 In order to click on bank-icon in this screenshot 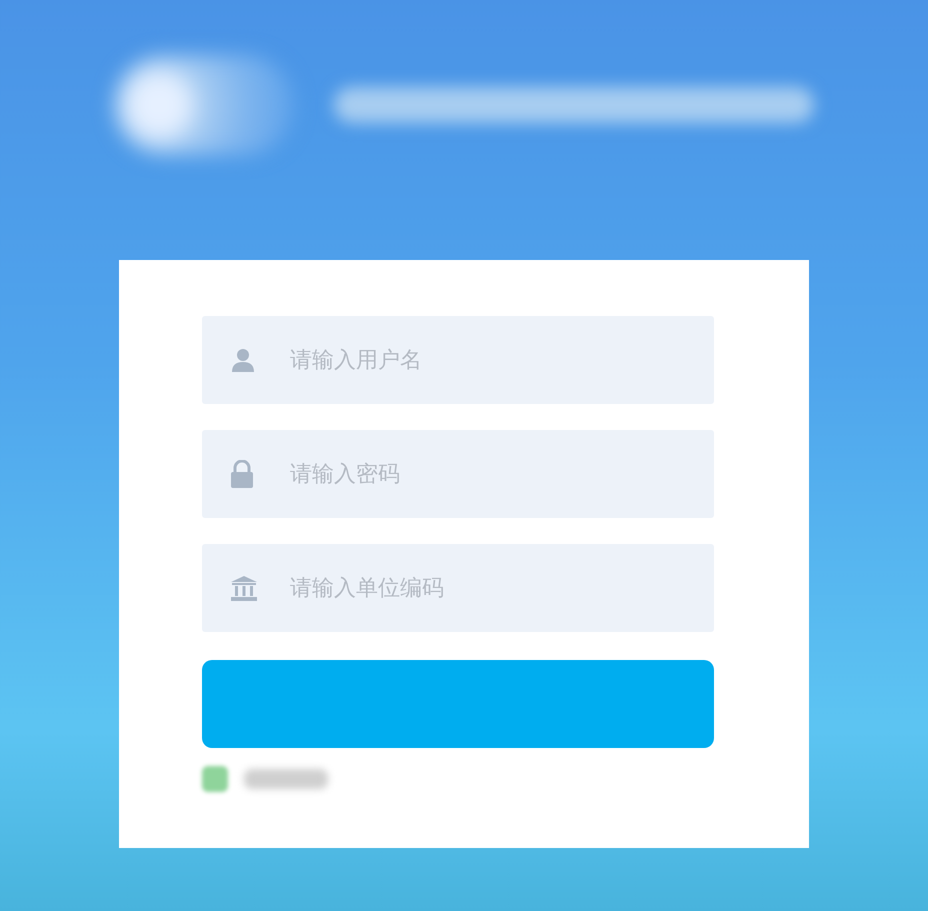, I will do `click(244, 588)`.